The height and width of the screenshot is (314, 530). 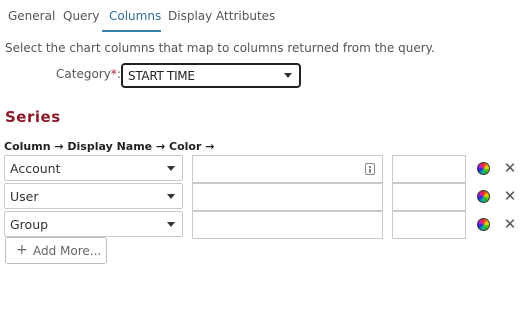 I want to click on category-select-value: START TIME, so click(x=161, y=76).